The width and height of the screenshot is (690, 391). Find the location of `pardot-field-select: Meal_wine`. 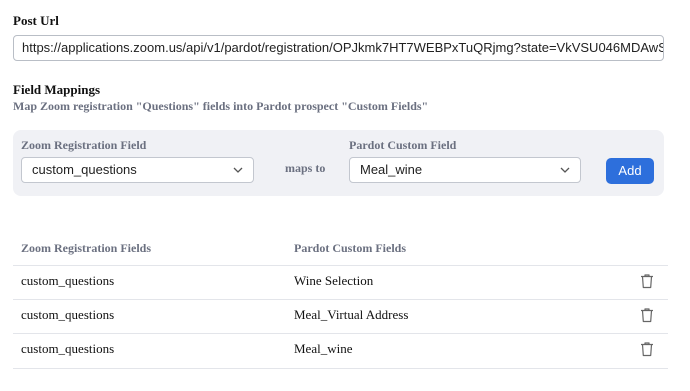

pardot-field-select: Meal_wine is located at coordinates (465, 170).